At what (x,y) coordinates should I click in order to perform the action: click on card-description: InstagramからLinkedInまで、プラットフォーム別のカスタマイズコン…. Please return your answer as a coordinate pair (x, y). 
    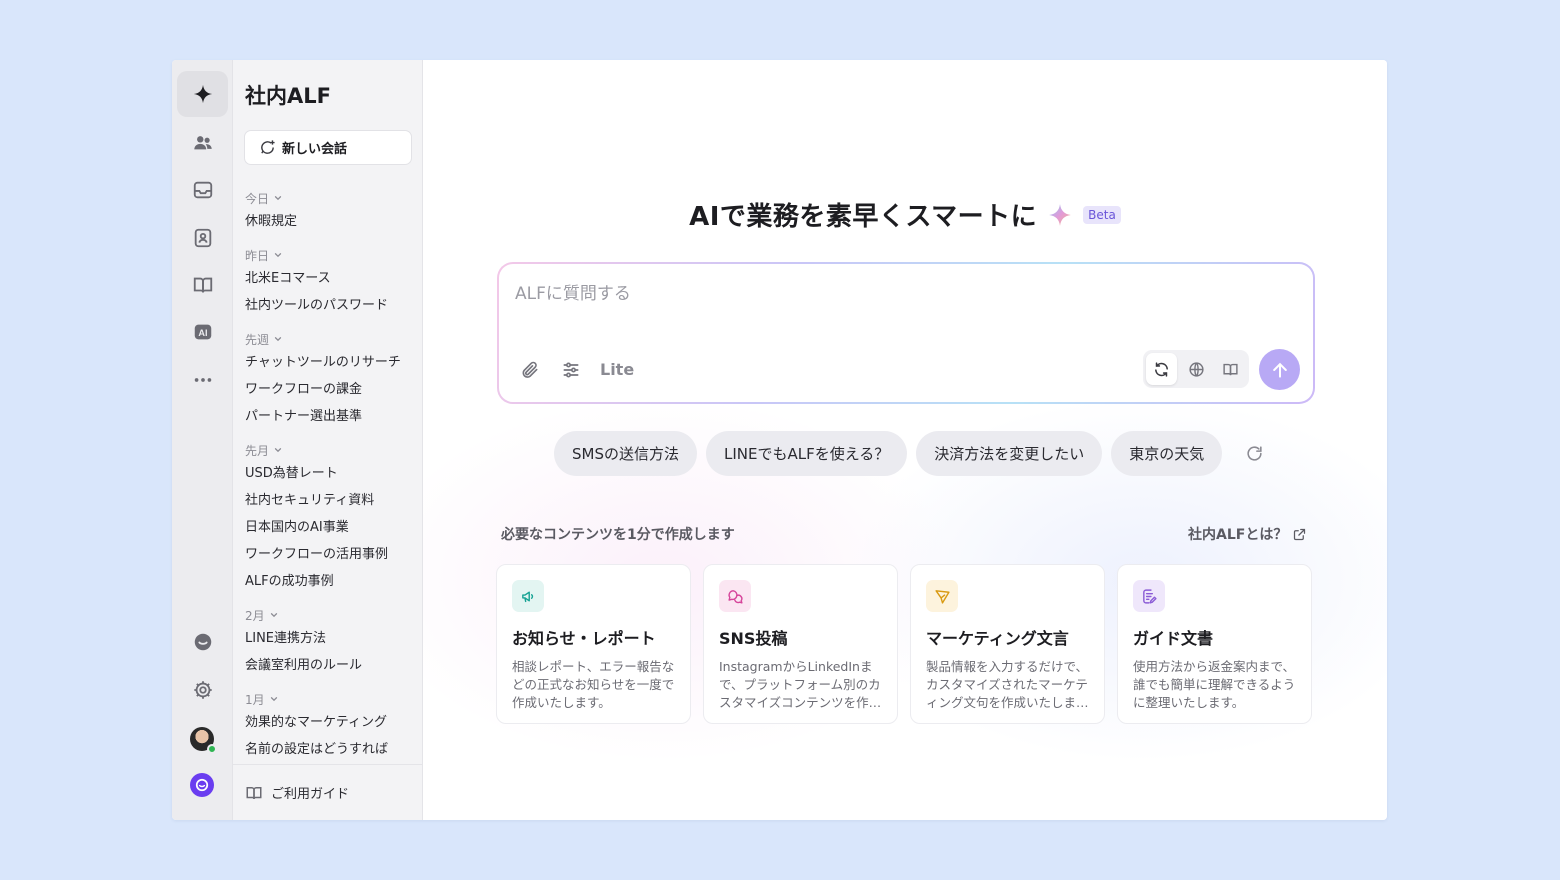
    Looking at the image, I should click on (800, 684).